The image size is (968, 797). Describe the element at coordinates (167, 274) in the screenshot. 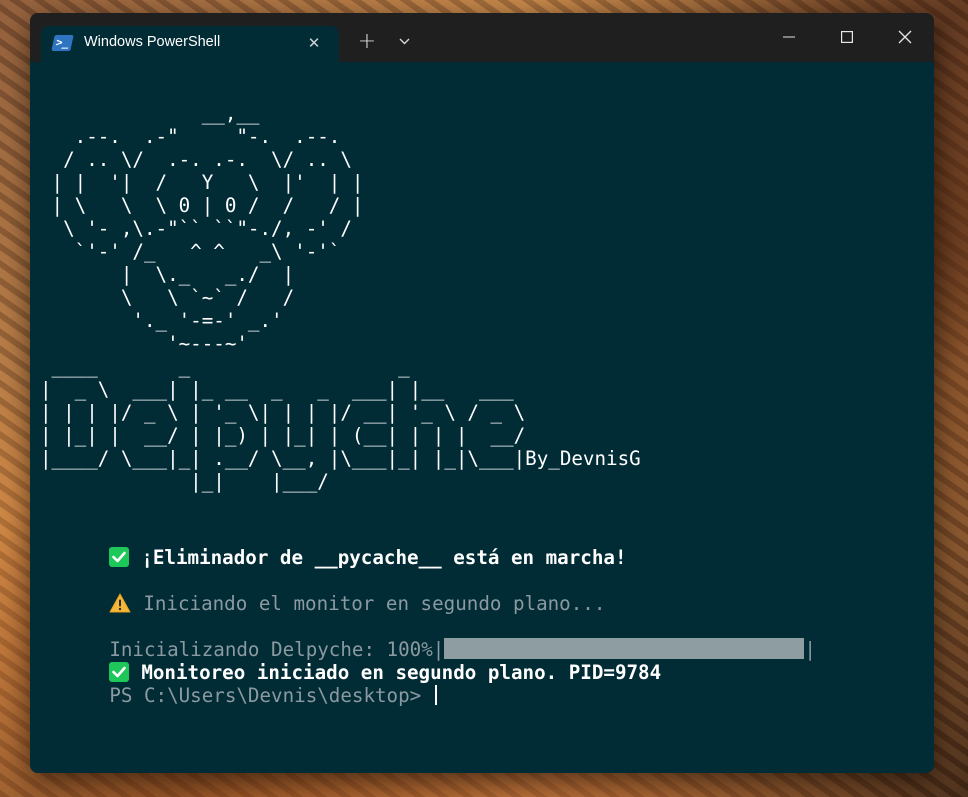

I see `ascii-mascot-line: | \._ _./ |` at that location.